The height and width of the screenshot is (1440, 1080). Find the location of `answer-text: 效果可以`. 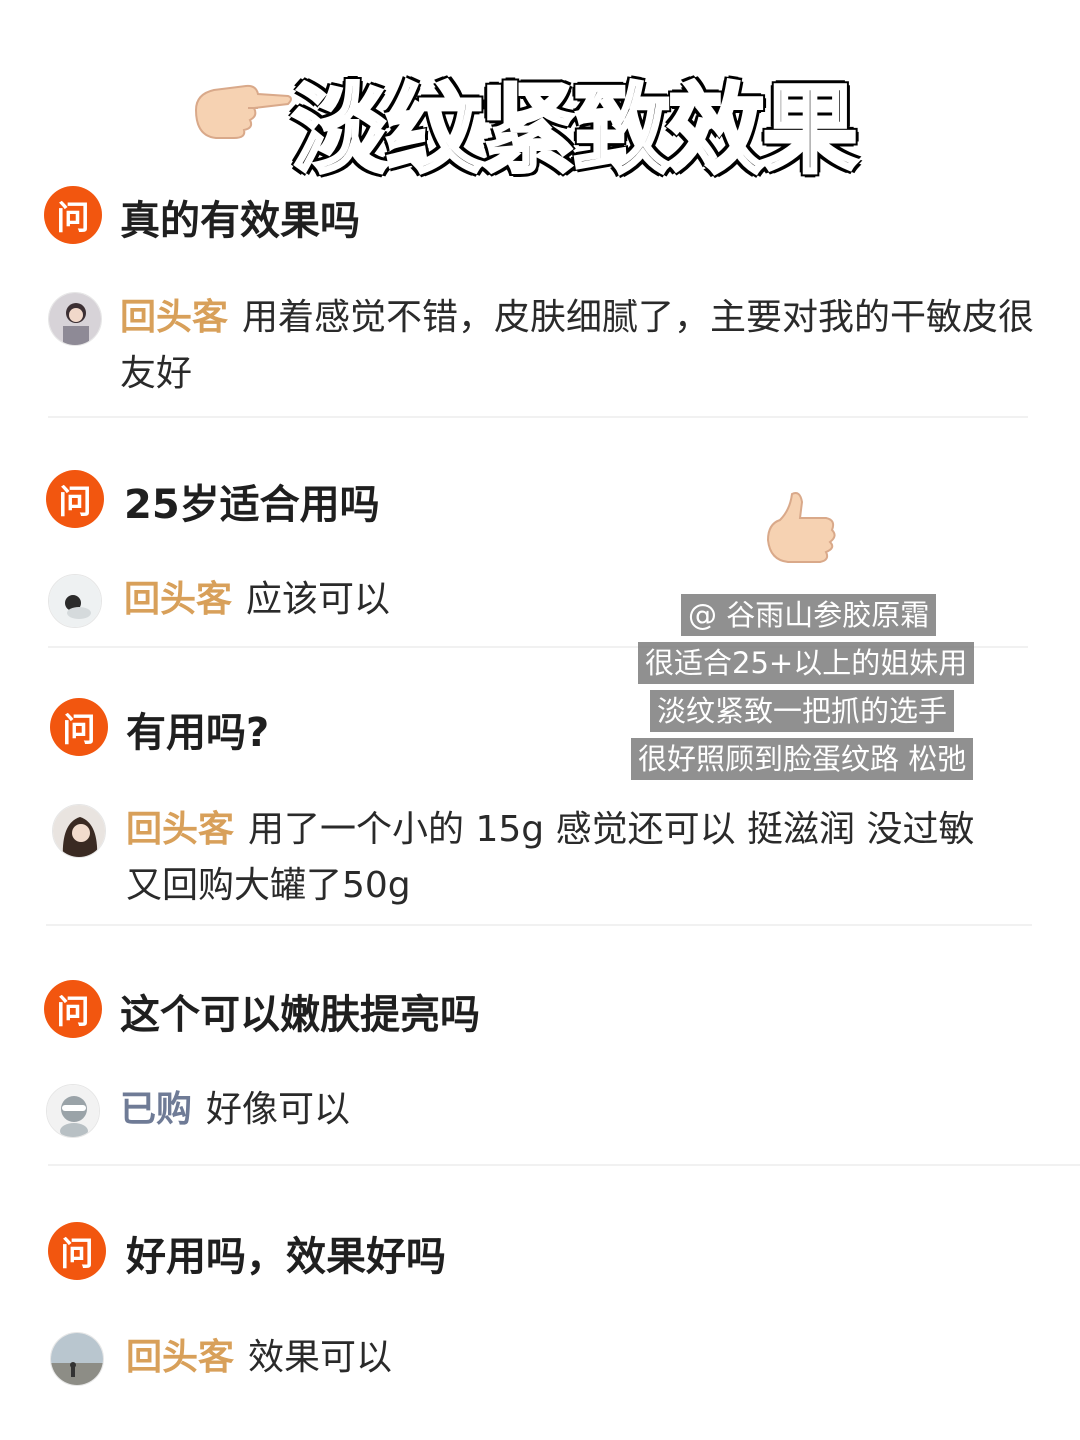

answer-text: 效果可以 is located at coordinates (320, 1357).